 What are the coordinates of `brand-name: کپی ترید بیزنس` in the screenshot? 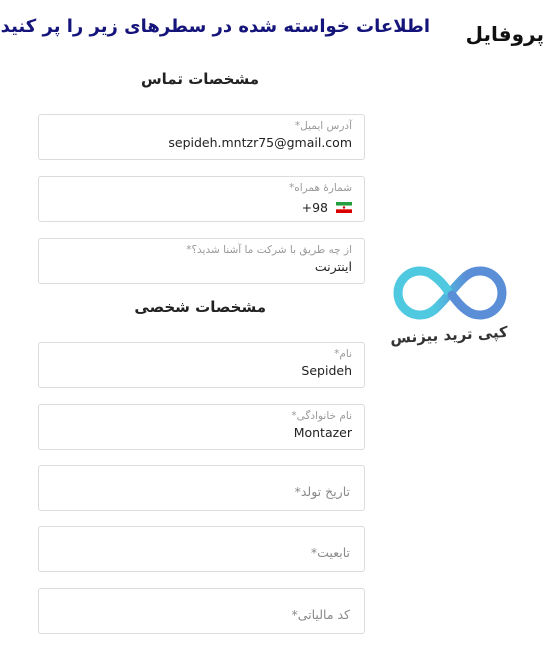 It's located at (449, 335).